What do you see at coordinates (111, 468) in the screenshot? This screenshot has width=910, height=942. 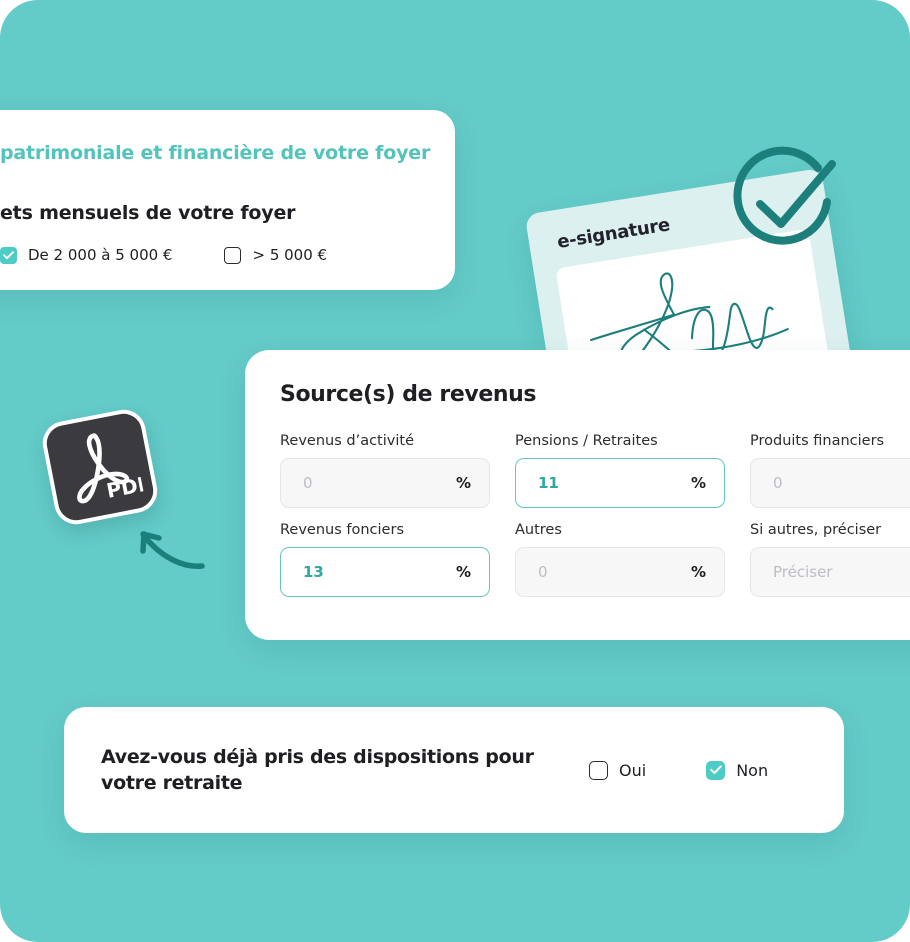 I see `pdf-file-icon: PDF` at bounding box center [111, 468].